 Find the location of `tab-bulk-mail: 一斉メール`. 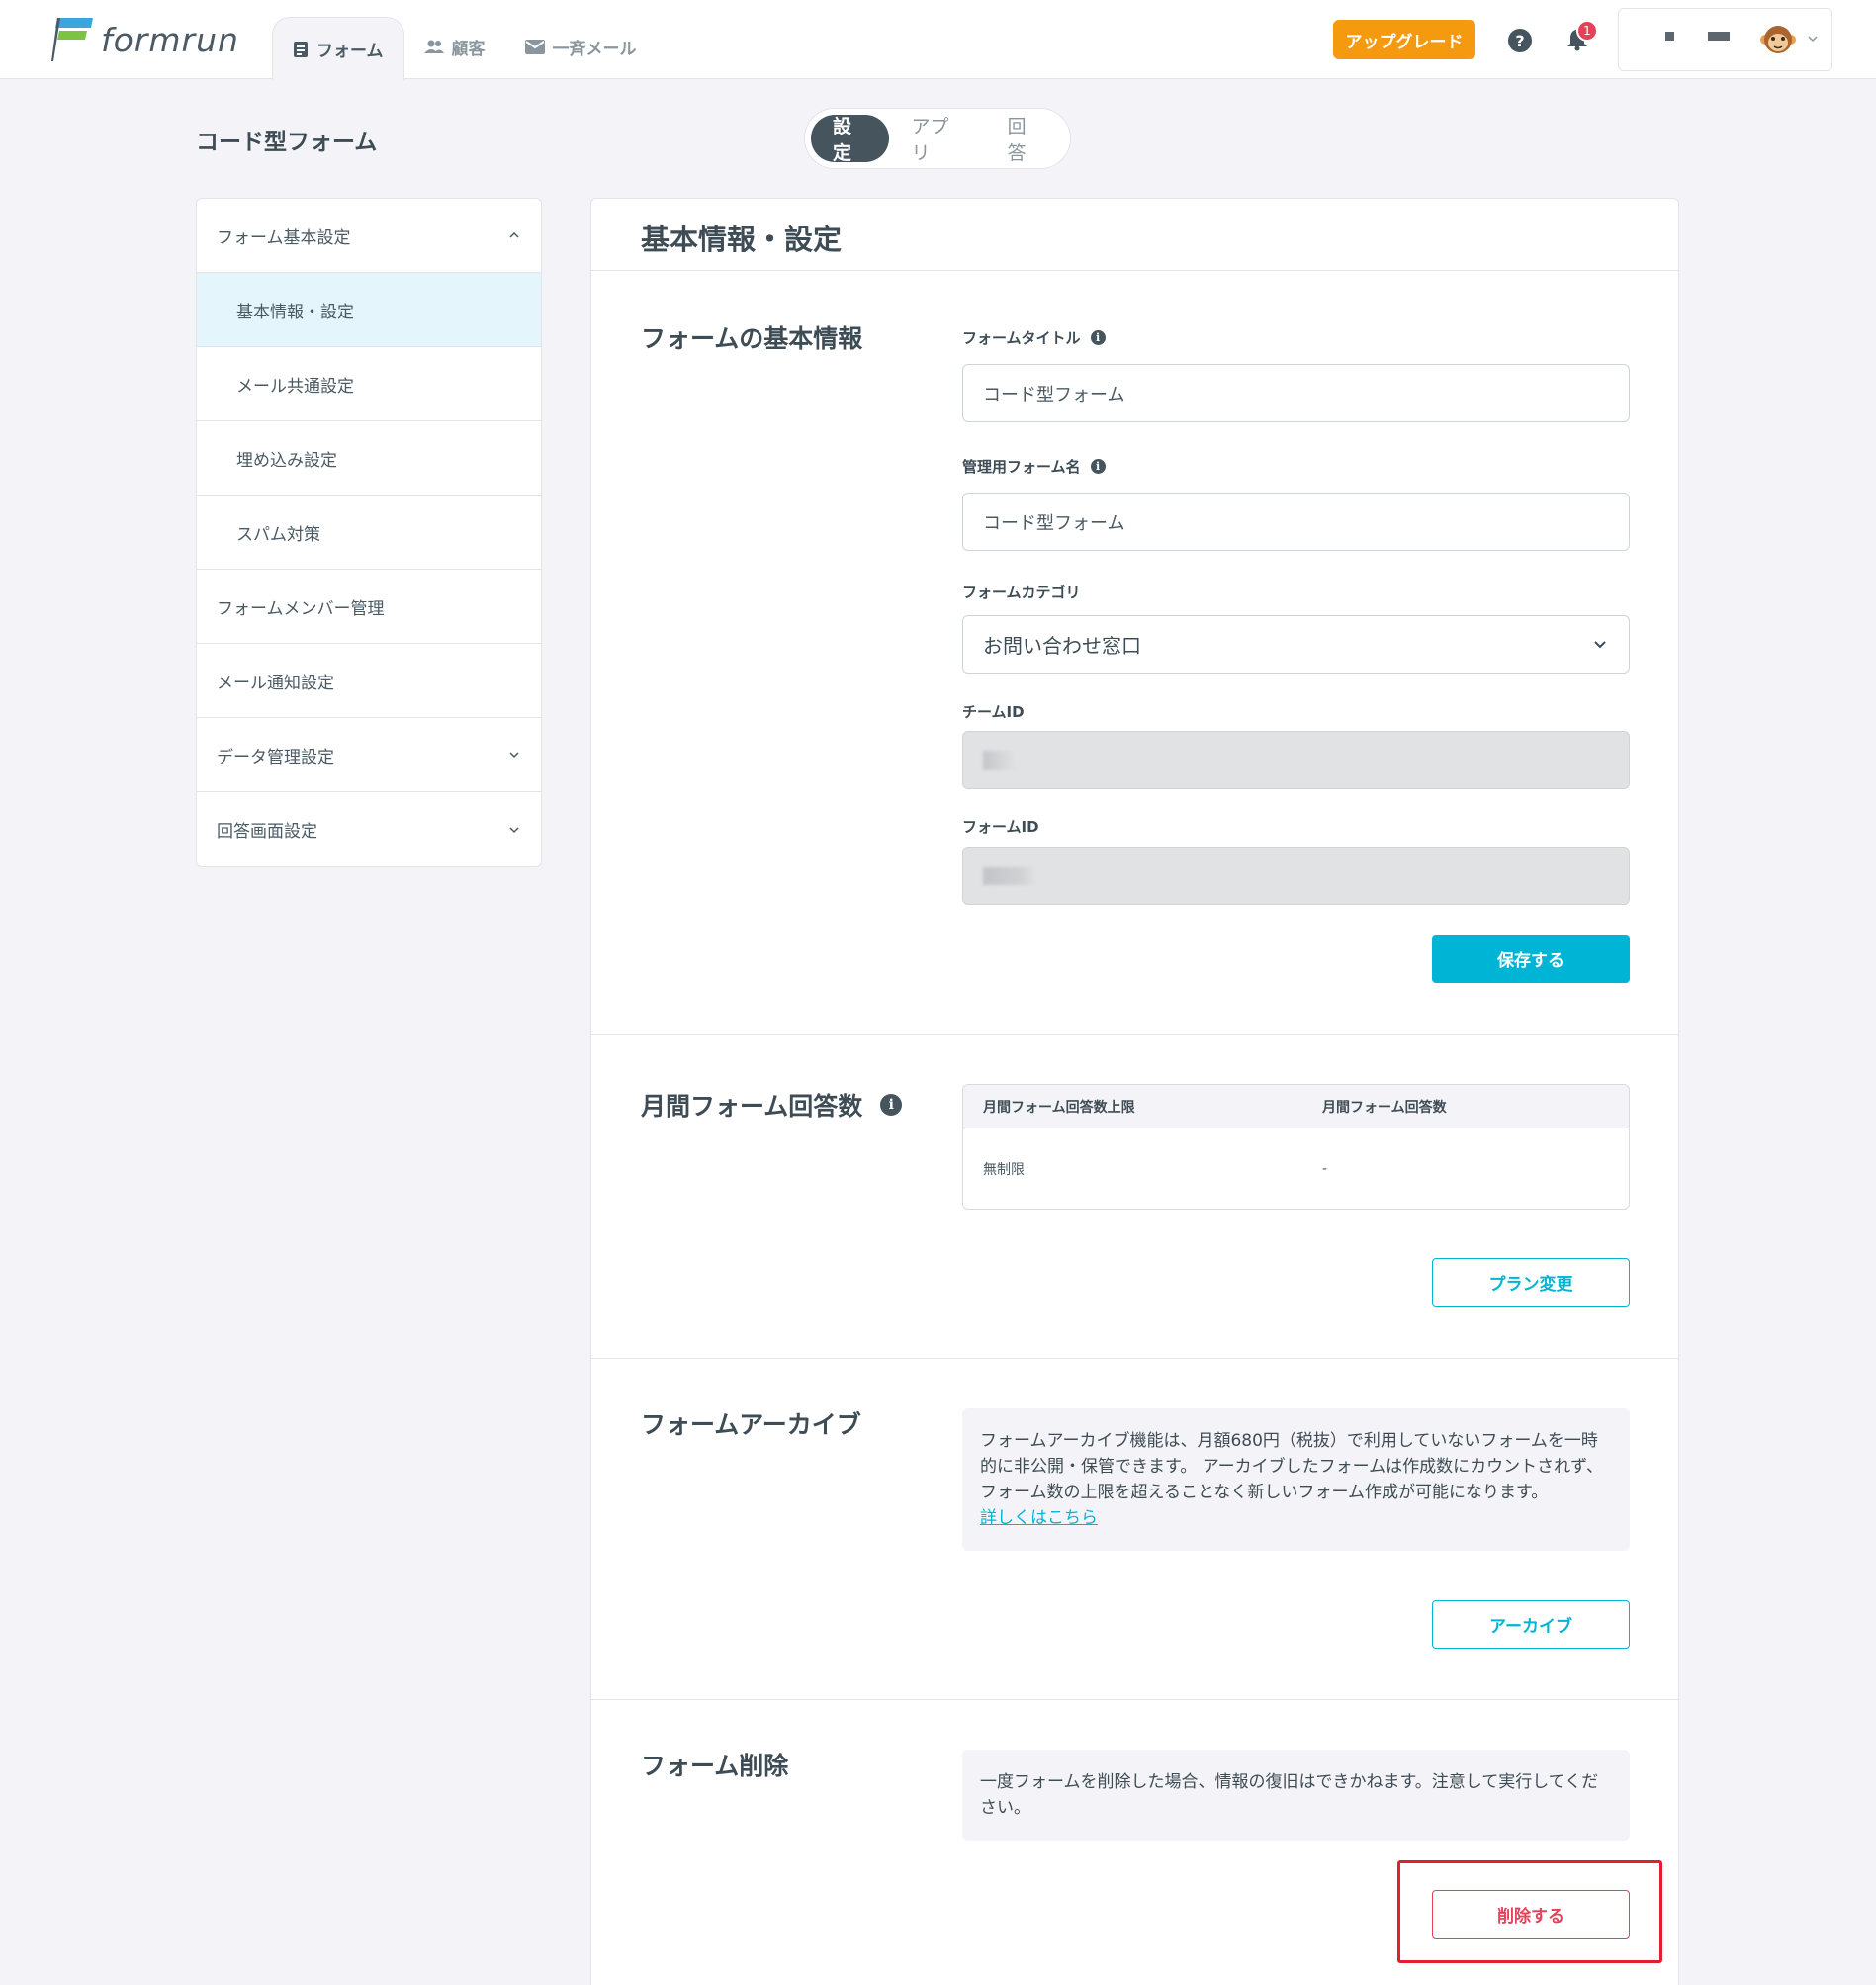

tab-bulk-mail: 一斉メール is located at coordinates (581, 46).